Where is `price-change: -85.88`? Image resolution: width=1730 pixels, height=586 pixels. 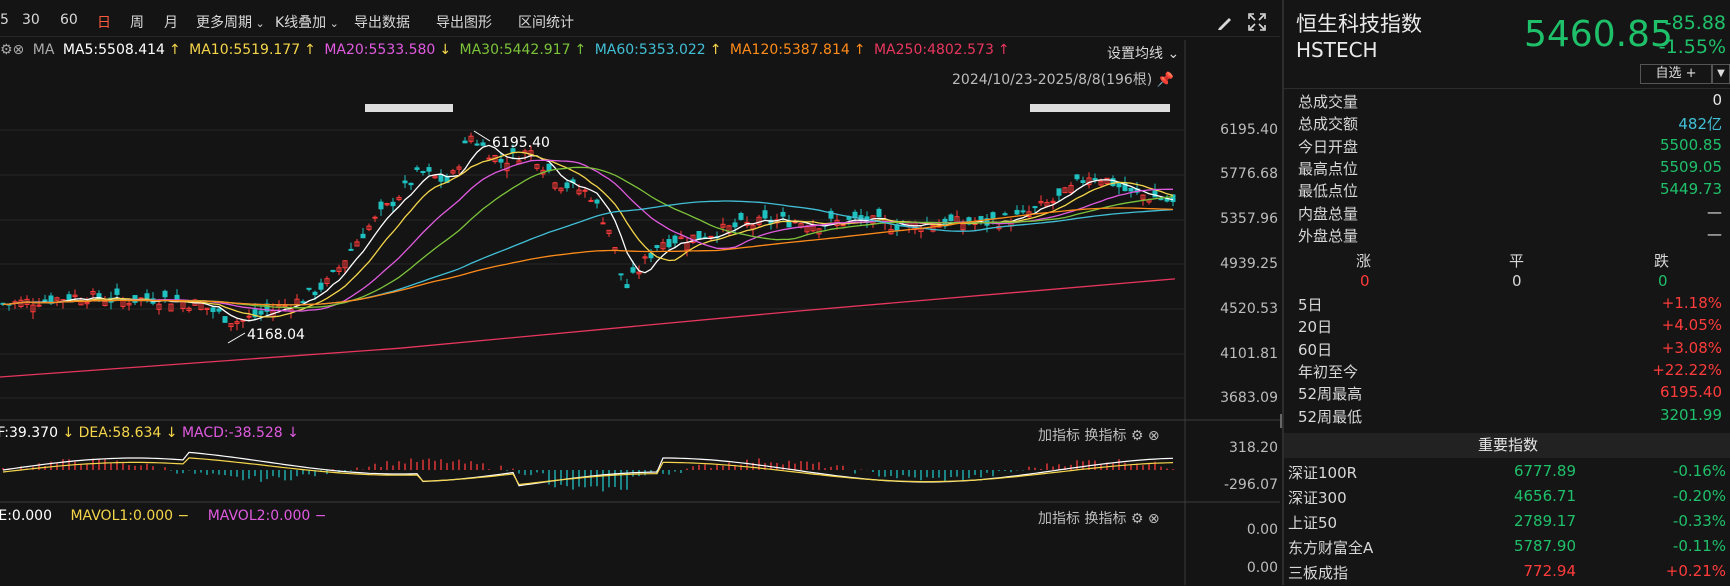
price-change: -85.88 is located at coordinates (1695, 23).